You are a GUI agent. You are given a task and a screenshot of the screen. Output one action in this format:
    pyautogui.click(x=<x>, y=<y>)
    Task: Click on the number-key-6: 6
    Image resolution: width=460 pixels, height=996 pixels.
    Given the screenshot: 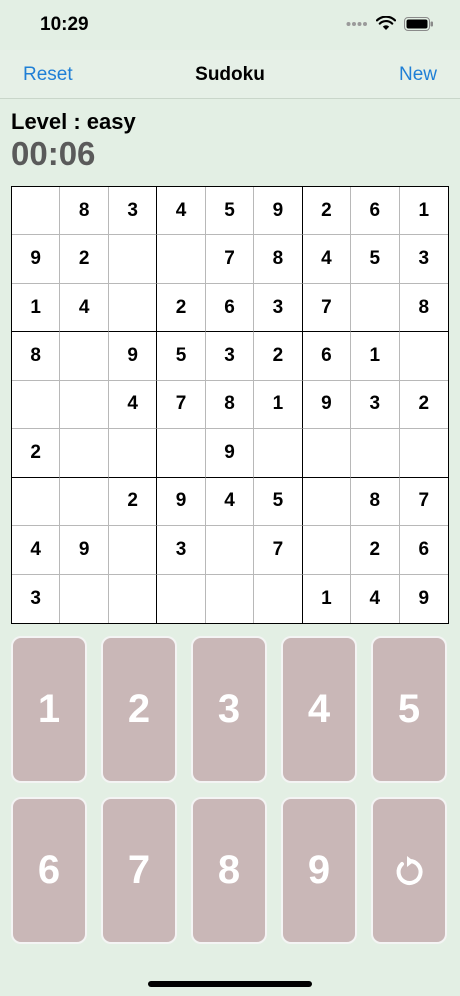 What is the action you would take?
    pyautogui.click(x=49, y=870)
    